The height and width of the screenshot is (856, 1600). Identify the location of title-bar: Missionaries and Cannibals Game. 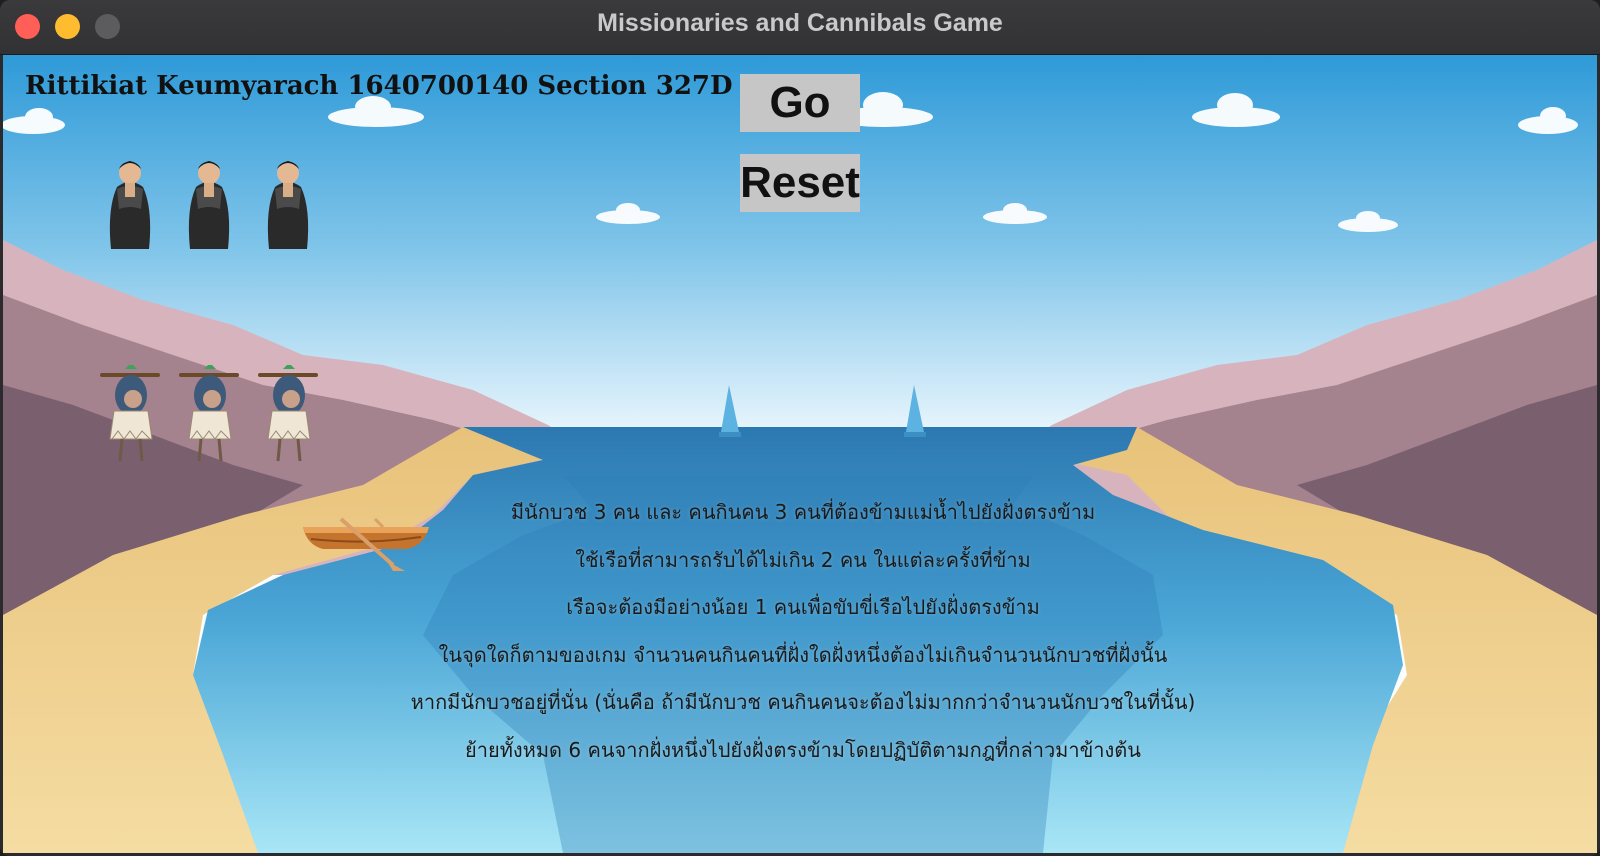
(800, 27).